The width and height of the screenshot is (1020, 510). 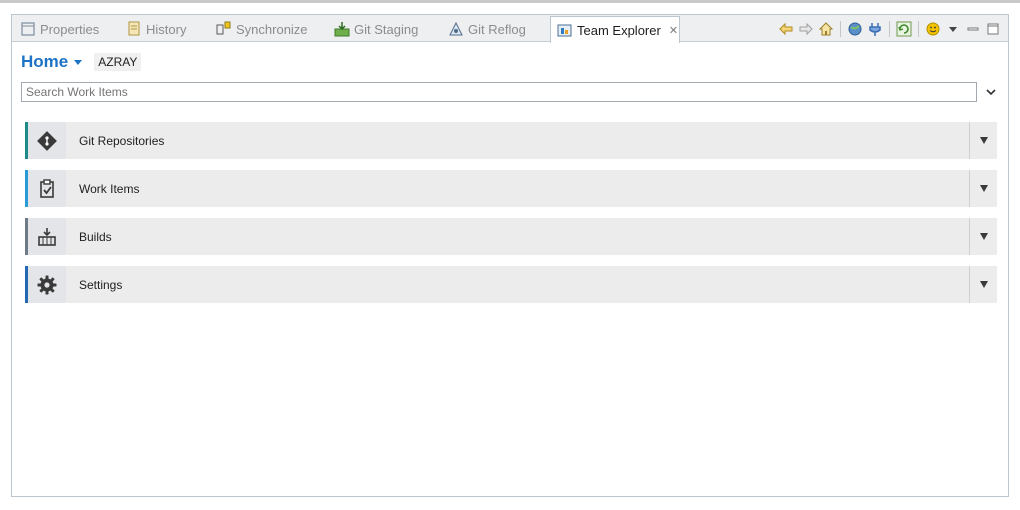 I want to click on tab-properties: Properties, so click(x=66, y=29).